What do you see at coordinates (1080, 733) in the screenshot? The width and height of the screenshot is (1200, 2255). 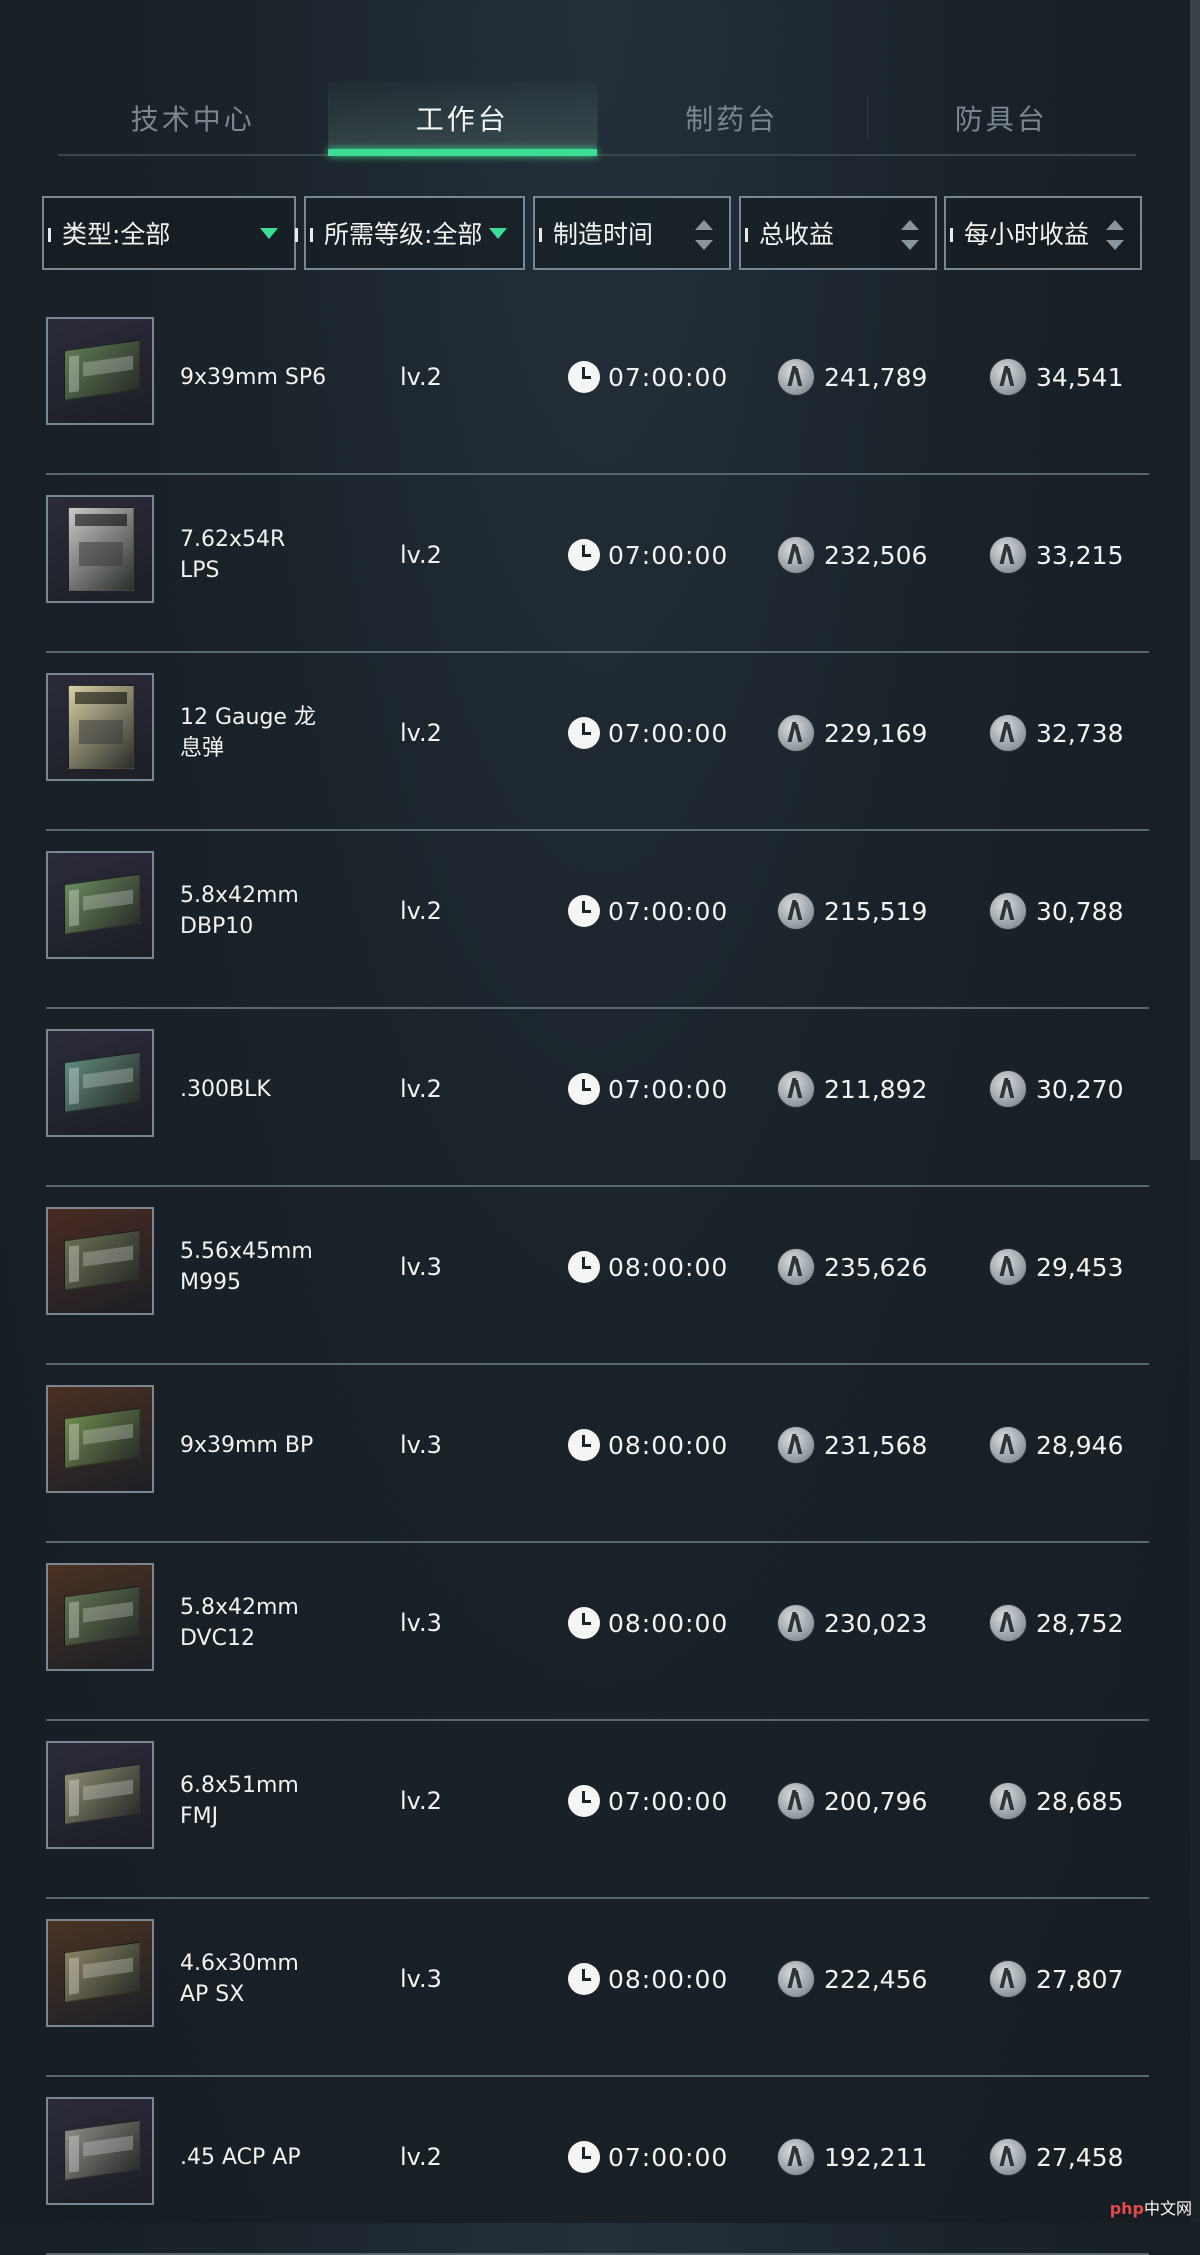 I see `hourly-profit-value: 32,738` at bounding box center [1080, 733].